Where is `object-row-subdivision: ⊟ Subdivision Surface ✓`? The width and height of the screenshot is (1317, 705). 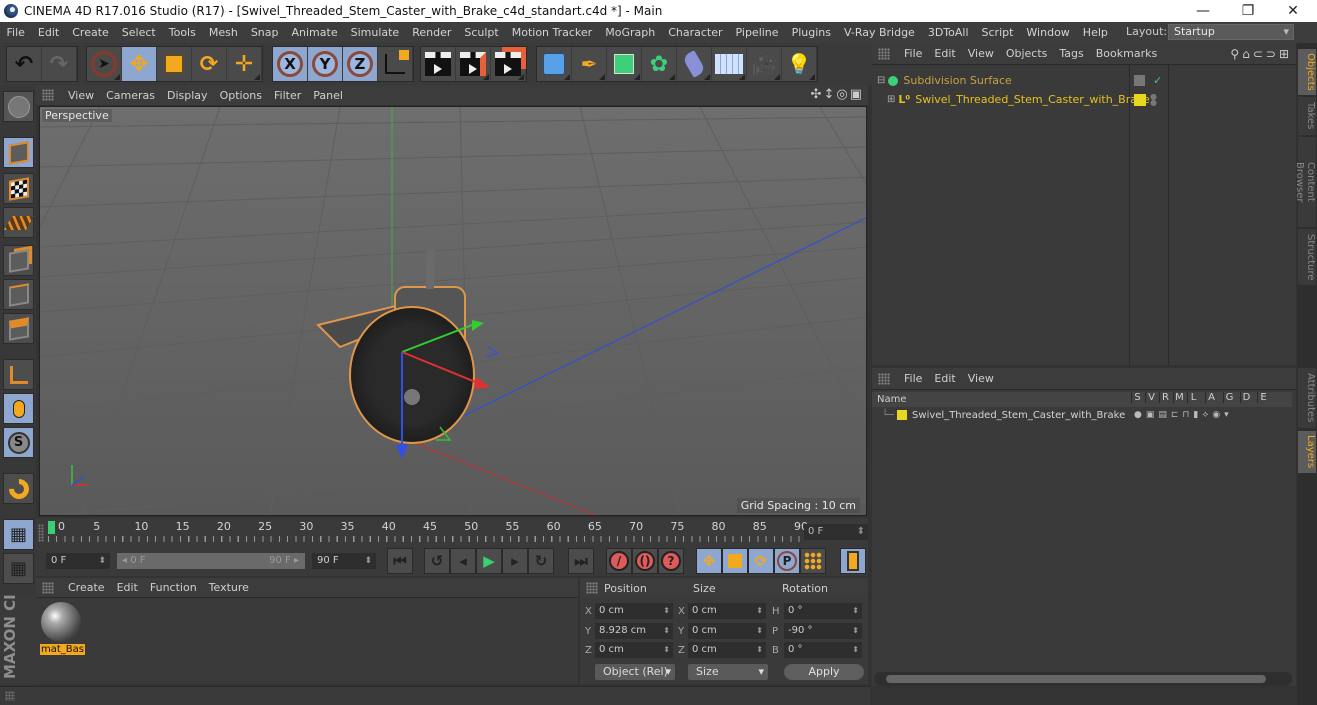 object-row-subdivision: ⊟ Subdivision Surface ✓ is located at coordinates (1082, 80).